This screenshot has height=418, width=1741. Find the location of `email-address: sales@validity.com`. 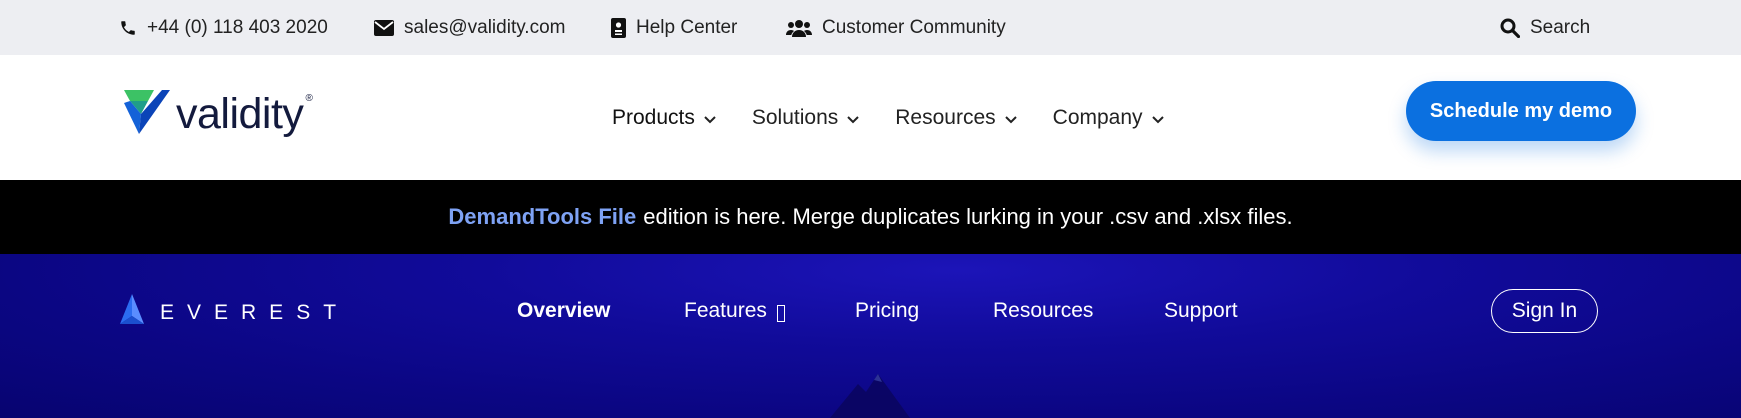

email-address: sales@validity.com is located at coordinates (485, 27).